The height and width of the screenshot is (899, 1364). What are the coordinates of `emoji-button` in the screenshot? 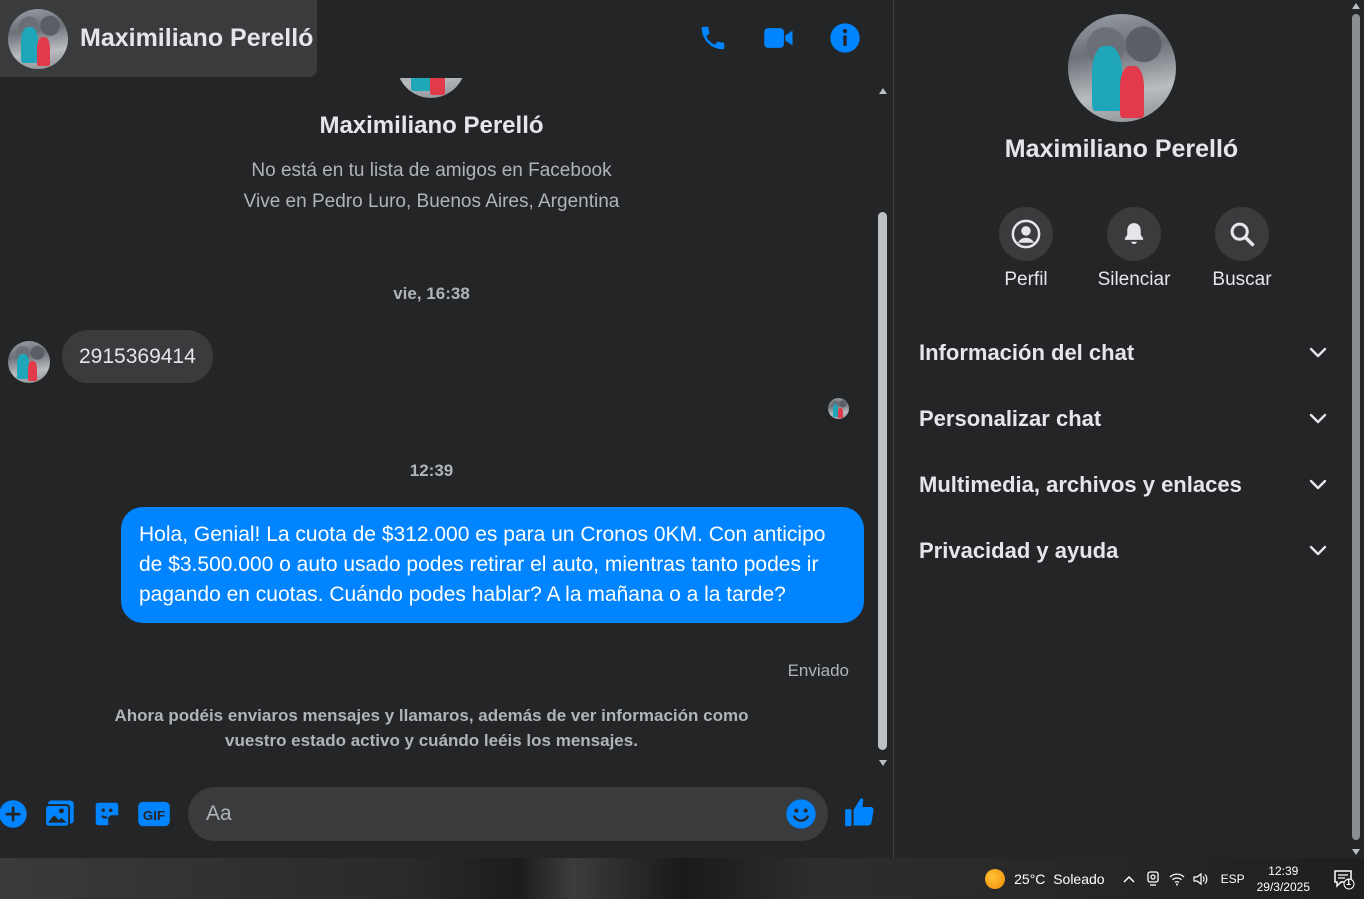 It's located at (801, 814).